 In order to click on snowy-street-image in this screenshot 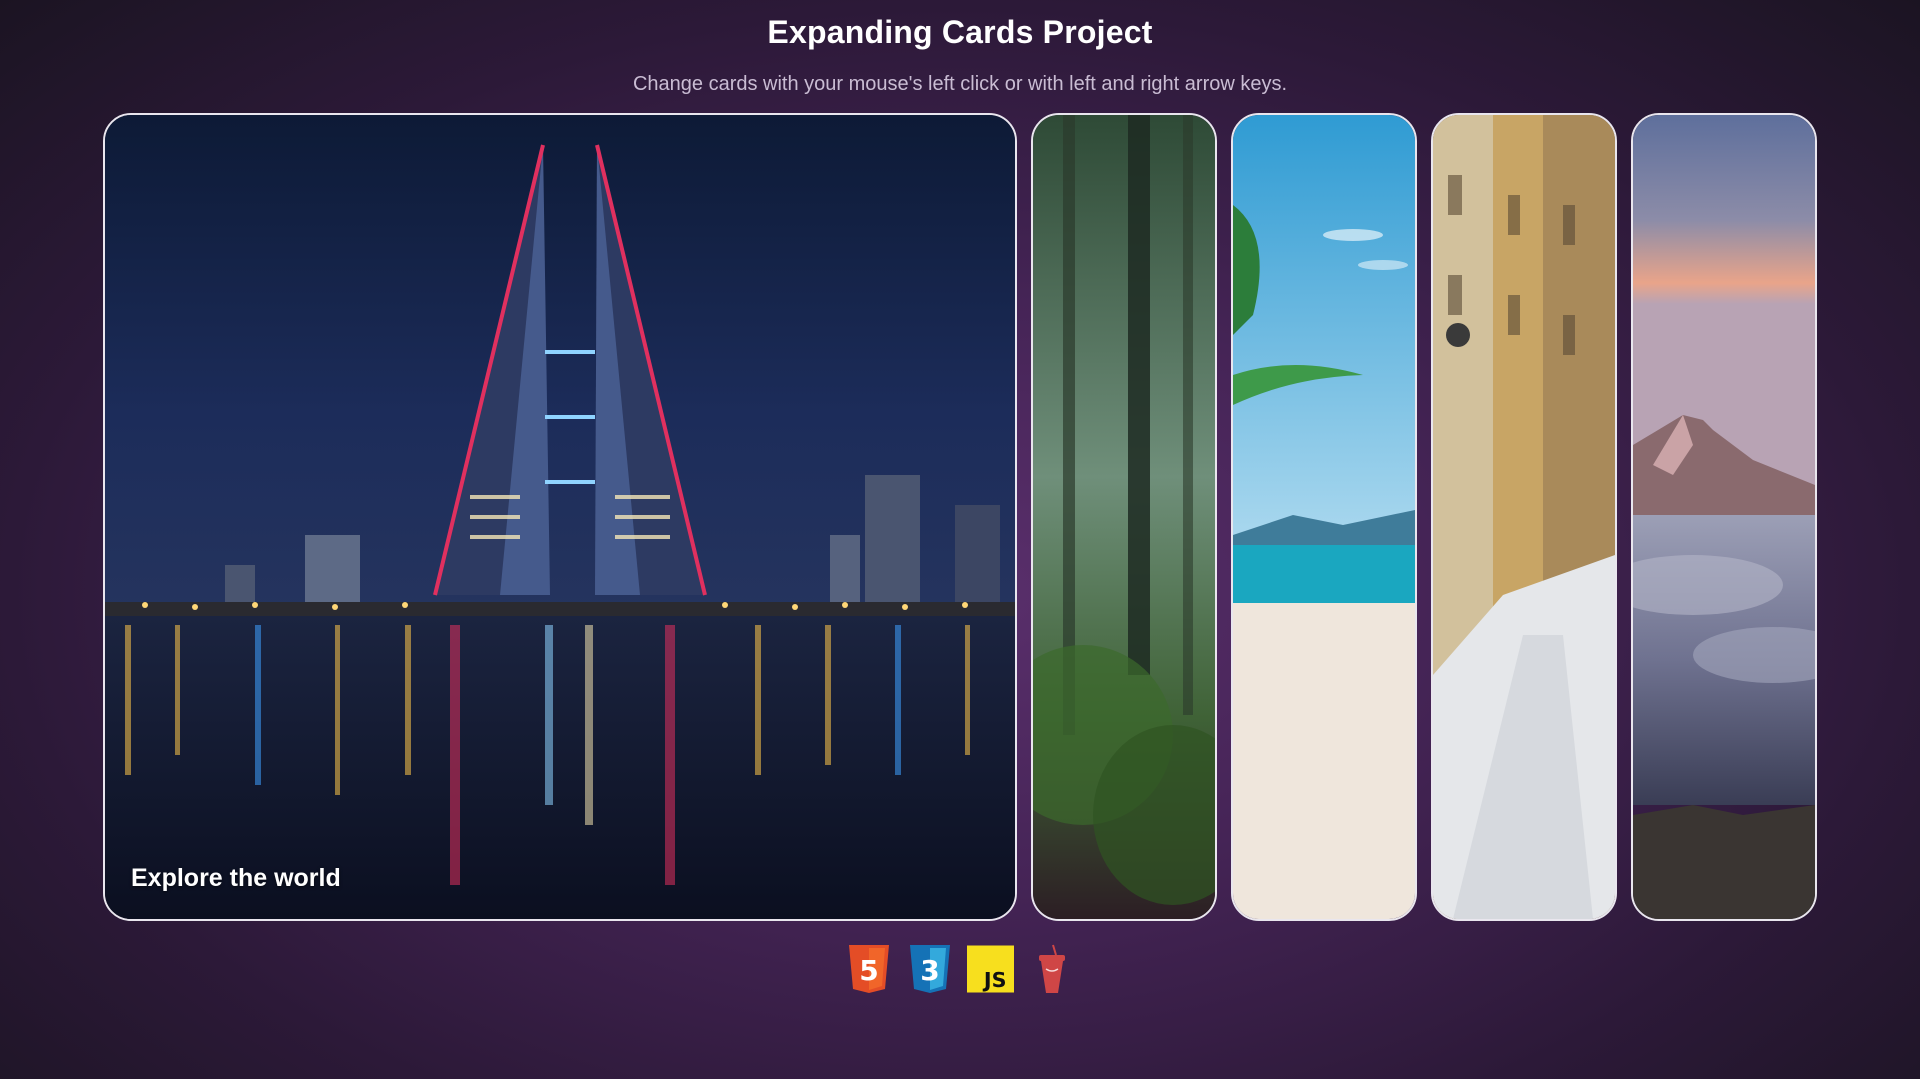, I will do `click(1524, 517)`.